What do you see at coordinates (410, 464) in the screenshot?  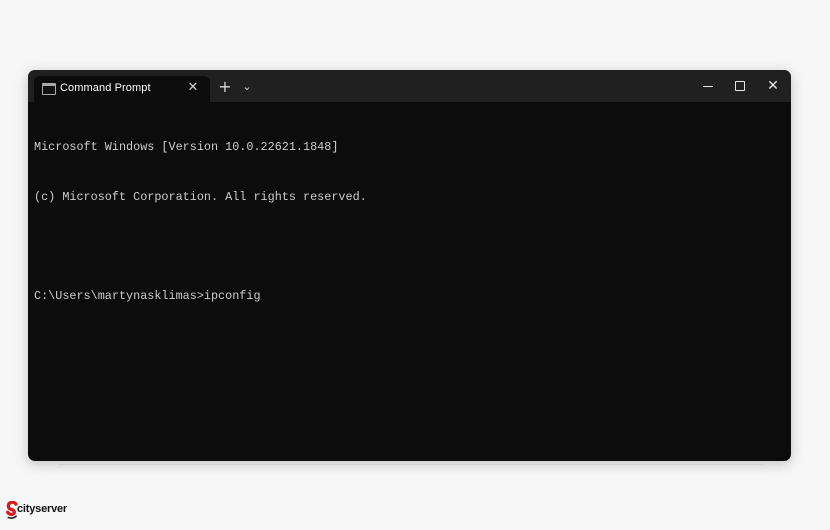 I see `window-shadow-line` at bounding box center [410, 464].